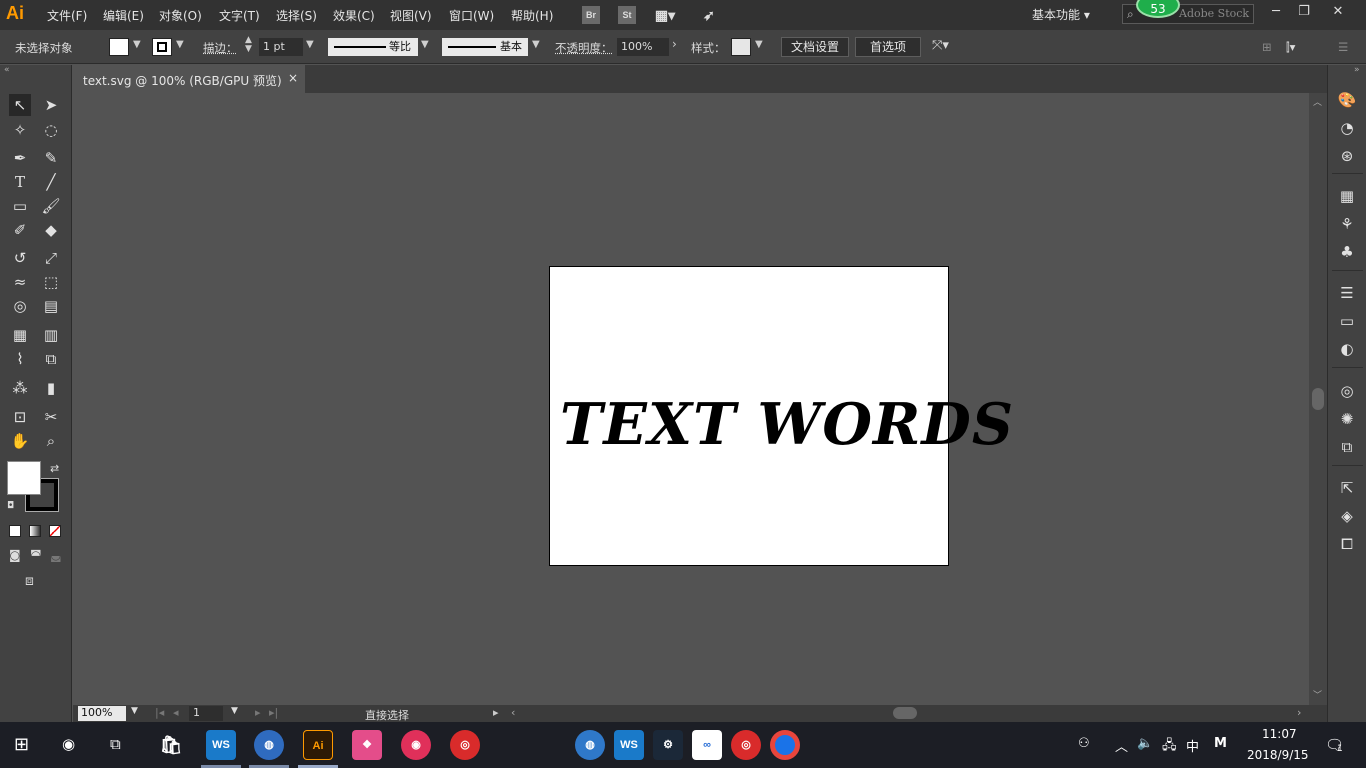 The width and height of the screenshot is (1366, 768). Describe the element at coordinates (1317, 101) in the screenshot. I see `scroll-up-icon: ︿` at that location.